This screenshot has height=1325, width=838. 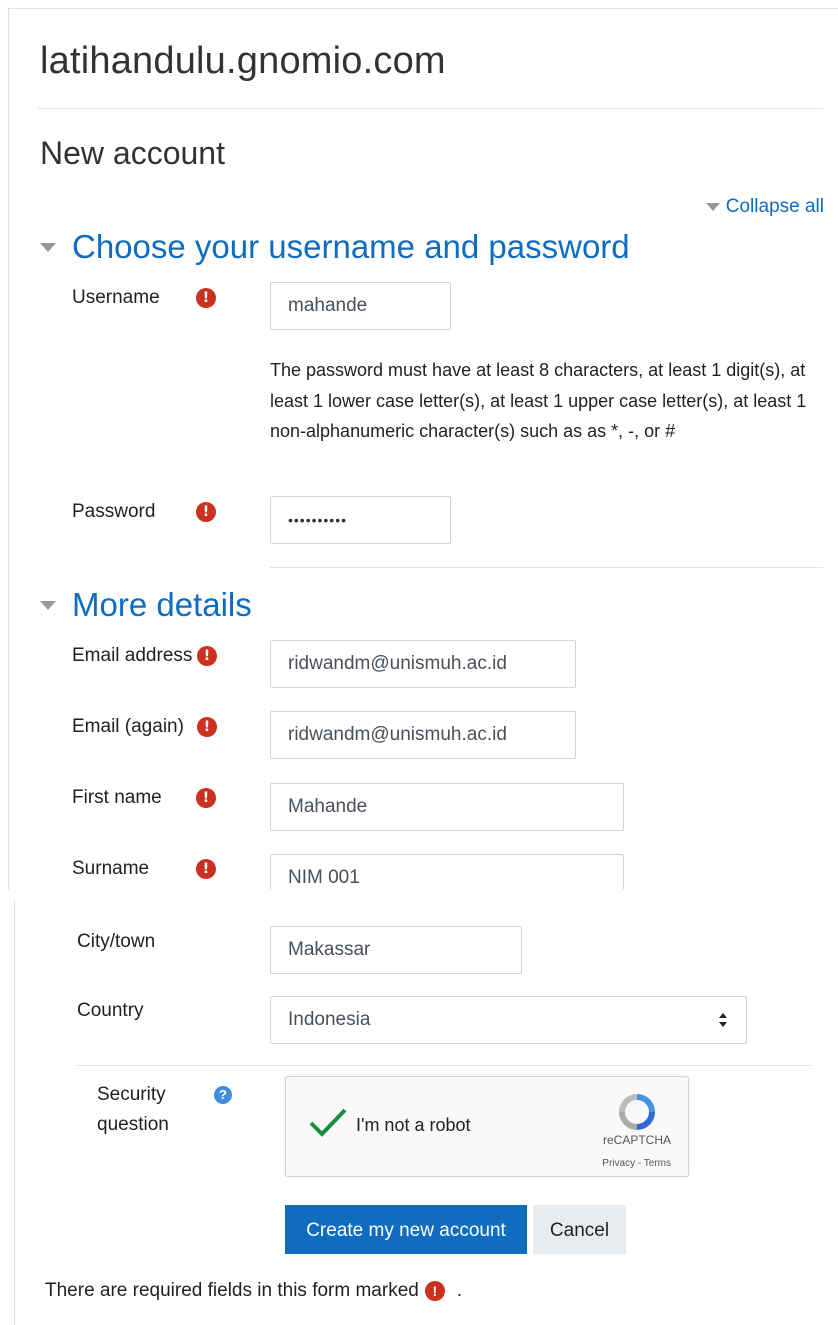 What do you see at coordinates (423, 8) in the screenshot?
I see `frame-top-border` at bounding box center [423, 8].